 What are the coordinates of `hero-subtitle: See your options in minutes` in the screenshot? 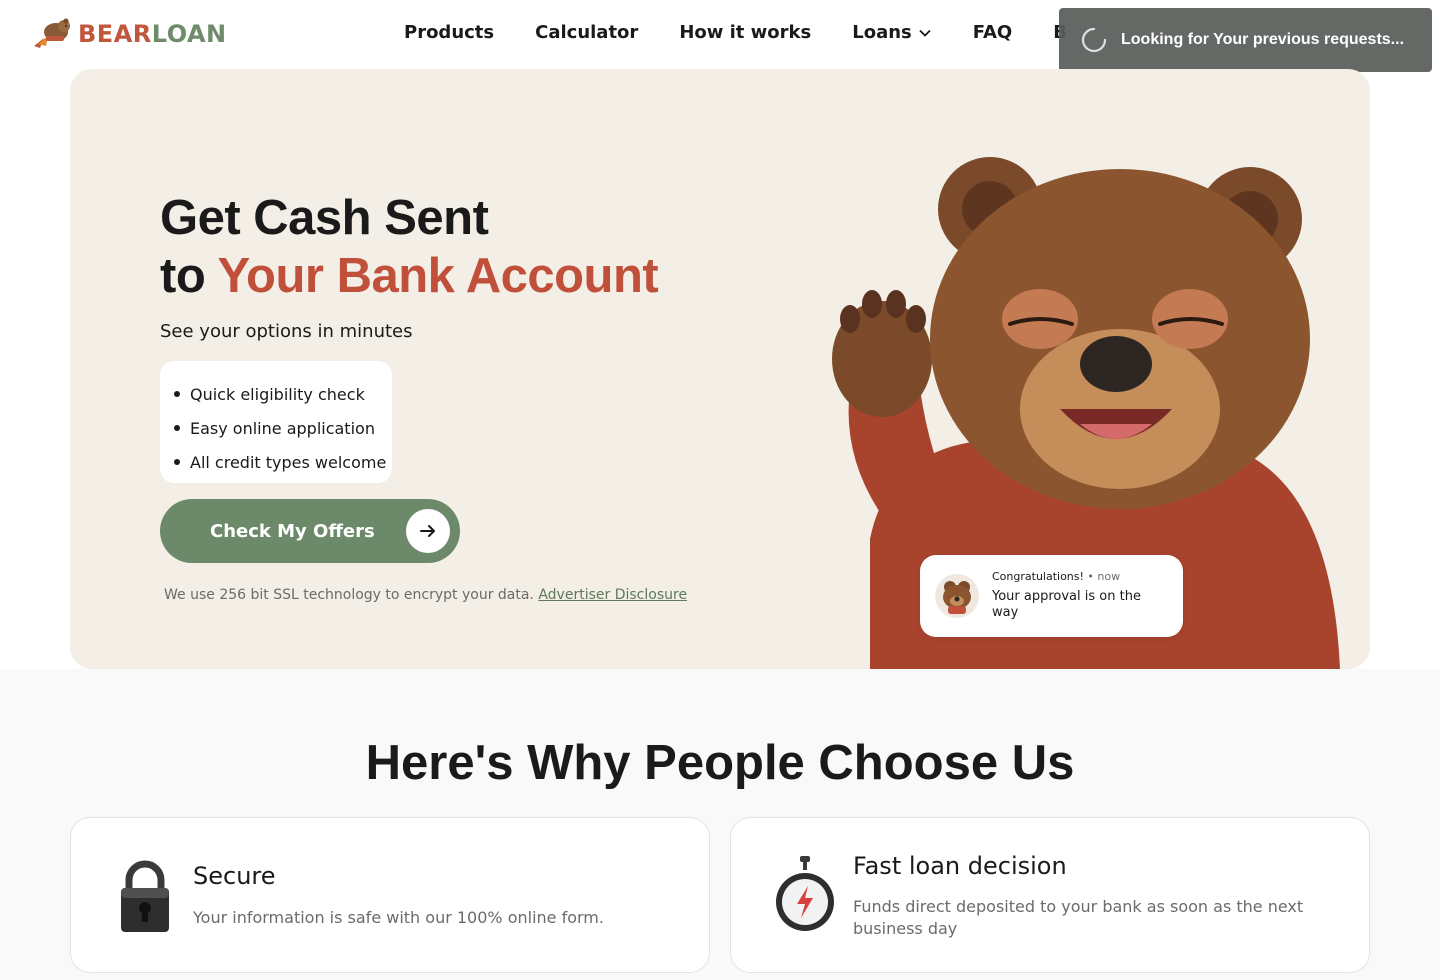 It's located at (286, 331).